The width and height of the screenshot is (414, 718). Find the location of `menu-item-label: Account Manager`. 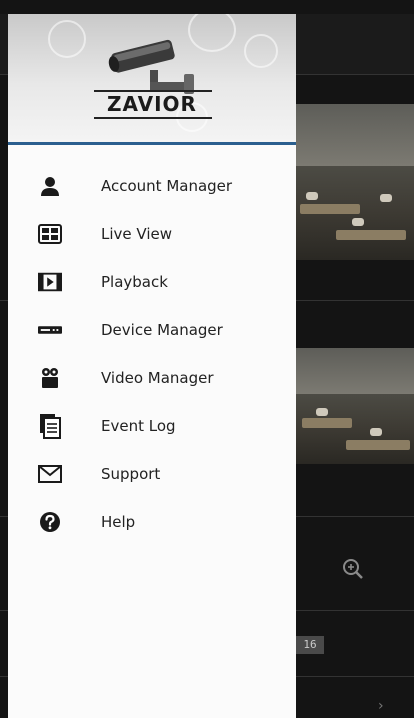

menu-item-label: Account Manager is located at coordinates (167, 186).